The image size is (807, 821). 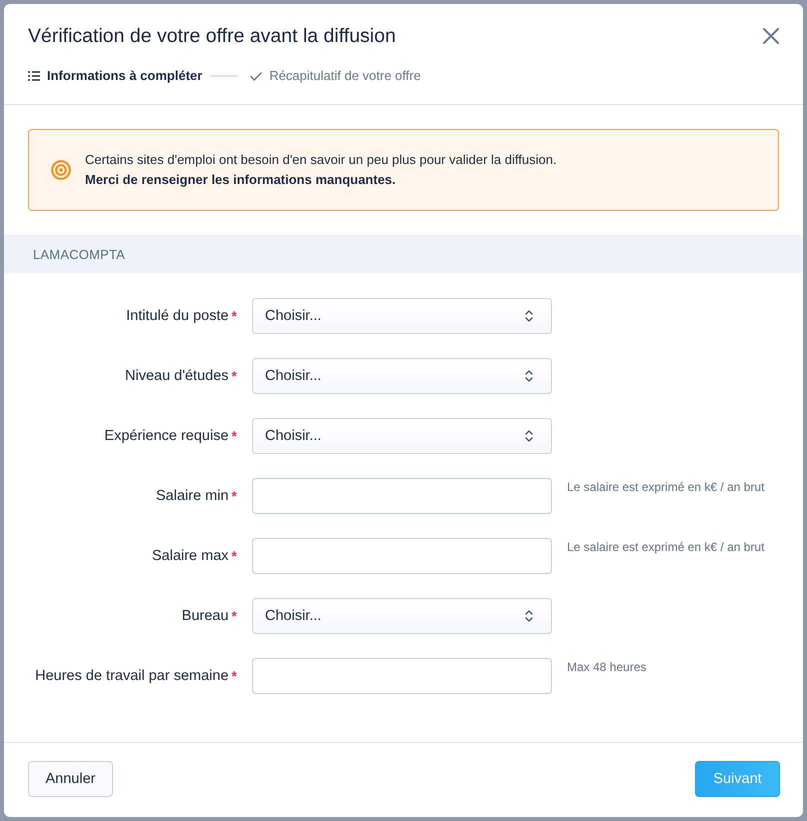 I want to click on cancel-button: Annuler, so click(x=70, y=779).